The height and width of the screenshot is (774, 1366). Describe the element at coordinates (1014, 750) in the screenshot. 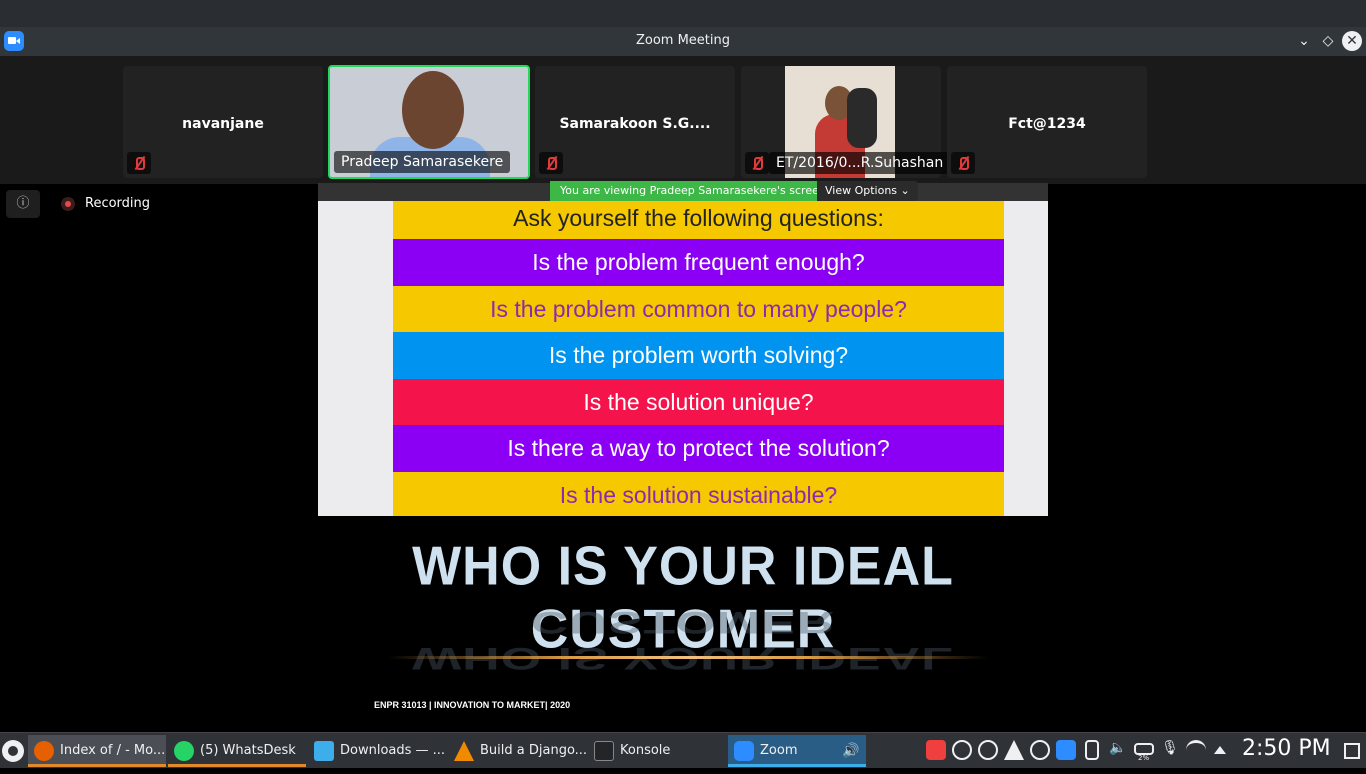

I see `vlc-tray-icon` at that location.